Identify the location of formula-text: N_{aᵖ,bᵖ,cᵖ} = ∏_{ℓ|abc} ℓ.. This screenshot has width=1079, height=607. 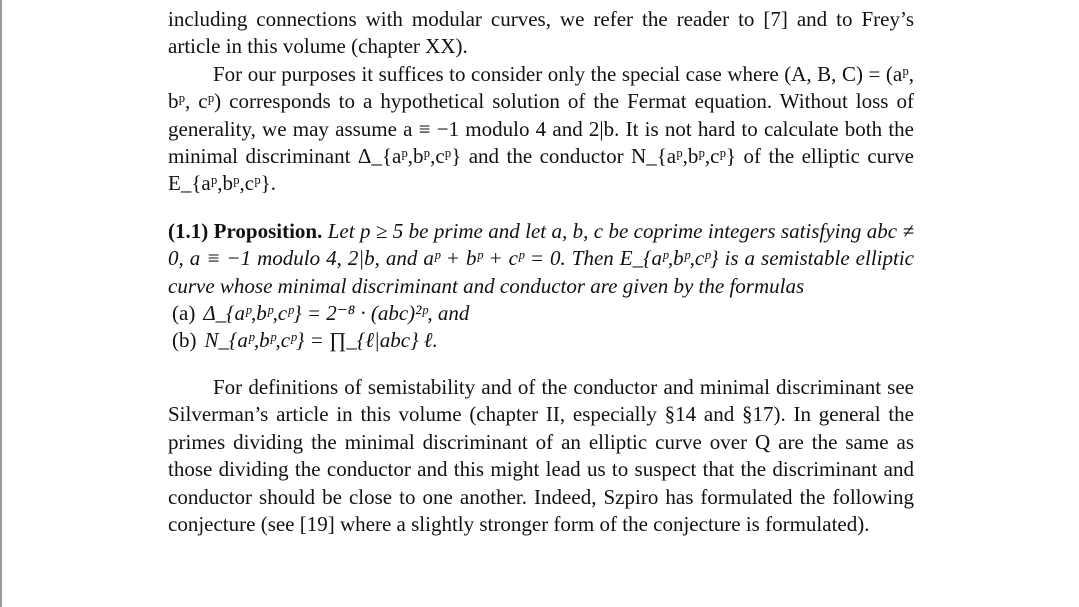
(321, 340).